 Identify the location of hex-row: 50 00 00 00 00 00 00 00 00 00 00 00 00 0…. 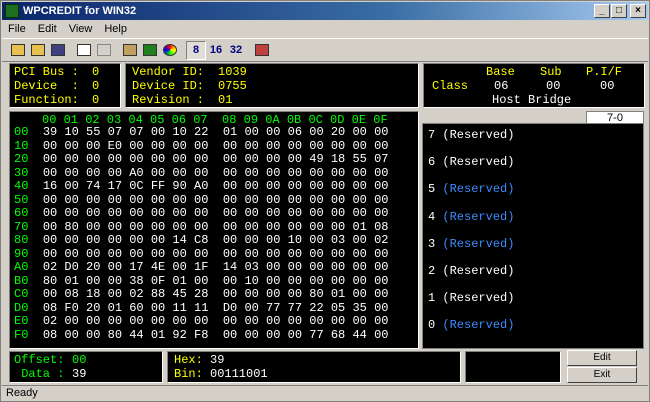
(201, 200).